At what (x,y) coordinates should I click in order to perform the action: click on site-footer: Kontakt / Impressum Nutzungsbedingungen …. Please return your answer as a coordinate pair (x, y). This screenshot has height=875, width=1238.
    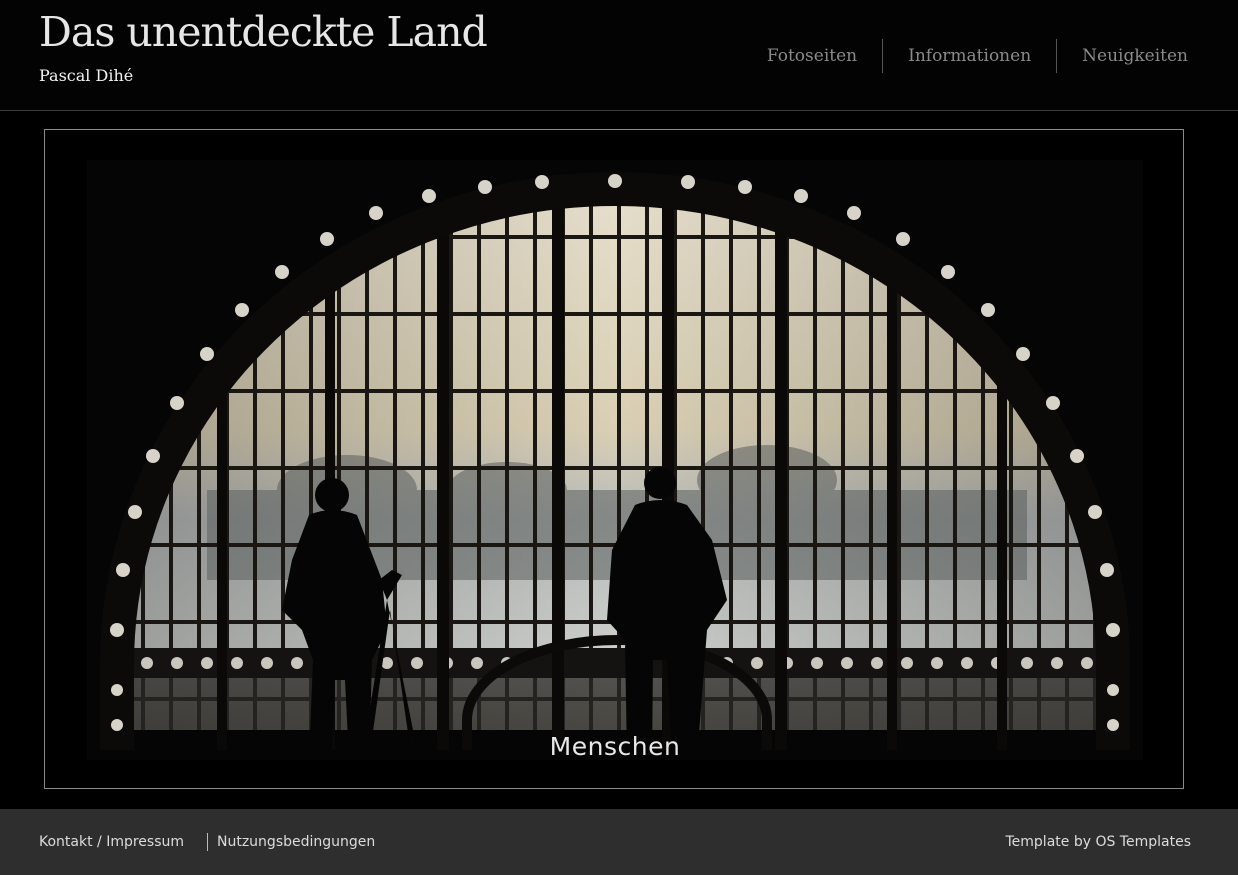
    Looking at the image, I should click on (619, 842).